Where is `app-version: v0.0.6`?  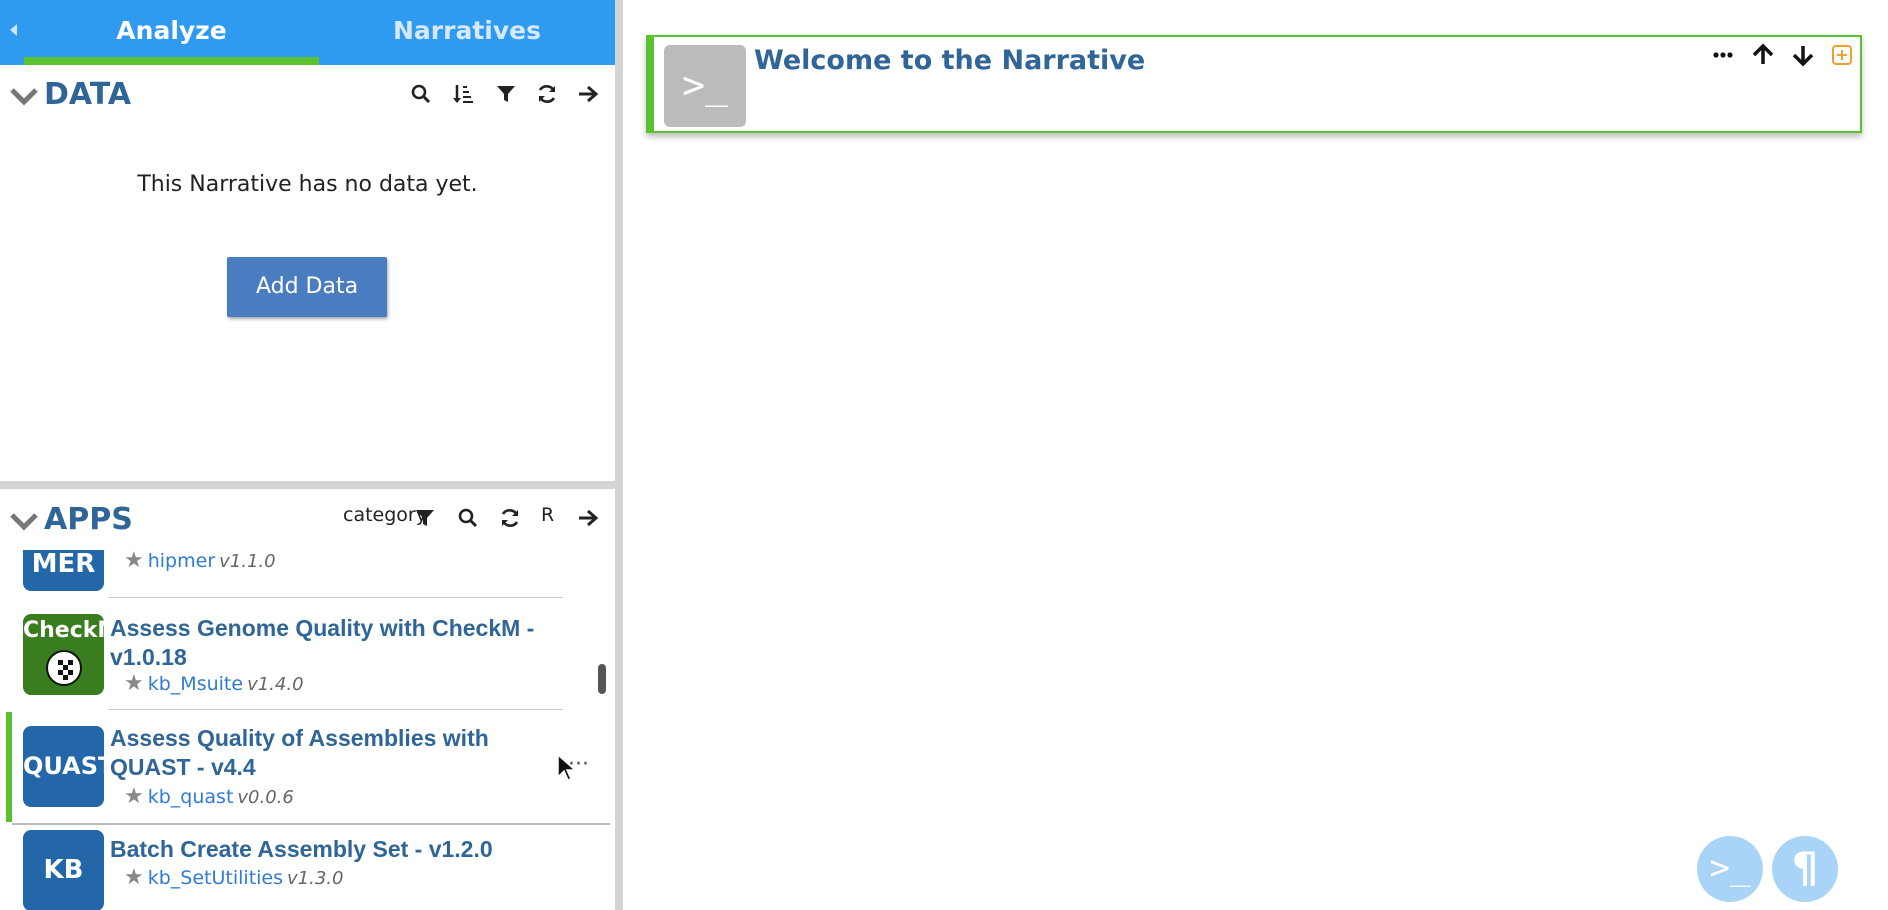
app-version: v0.0.6 is located at coordinates (265, 797).